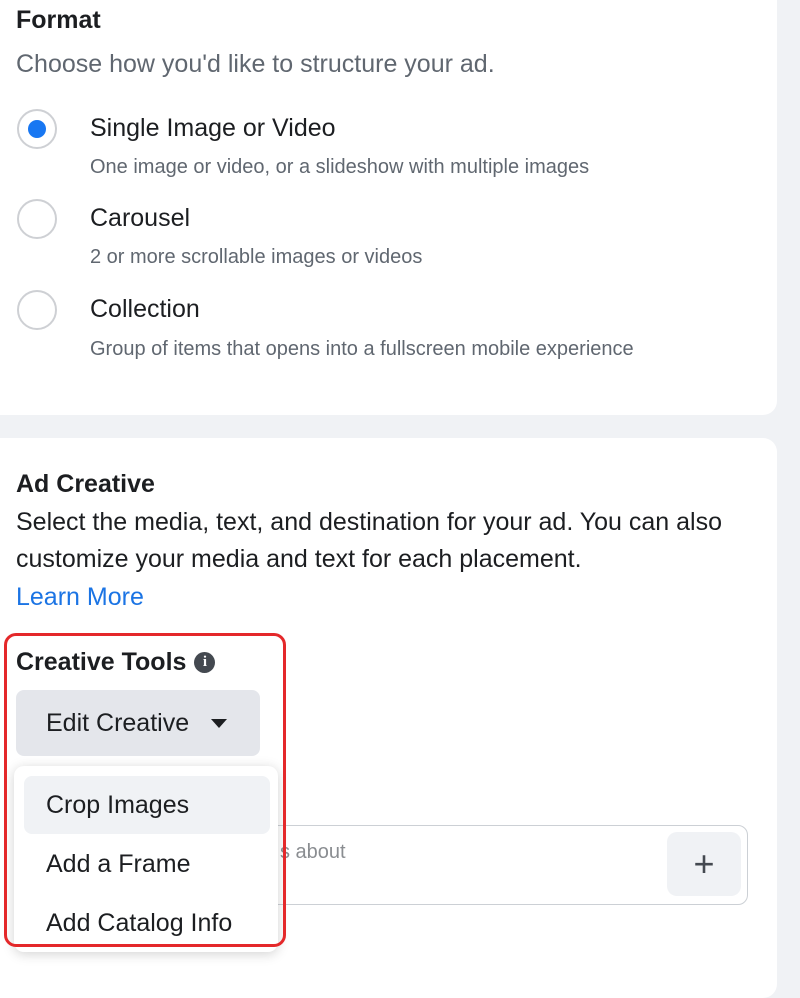 The width and height of the screenshot is (800, 998). What do you see at coordinates (58, 20) in the screenshot?
I see `format-title: Format` at bounding box center [58, 20].